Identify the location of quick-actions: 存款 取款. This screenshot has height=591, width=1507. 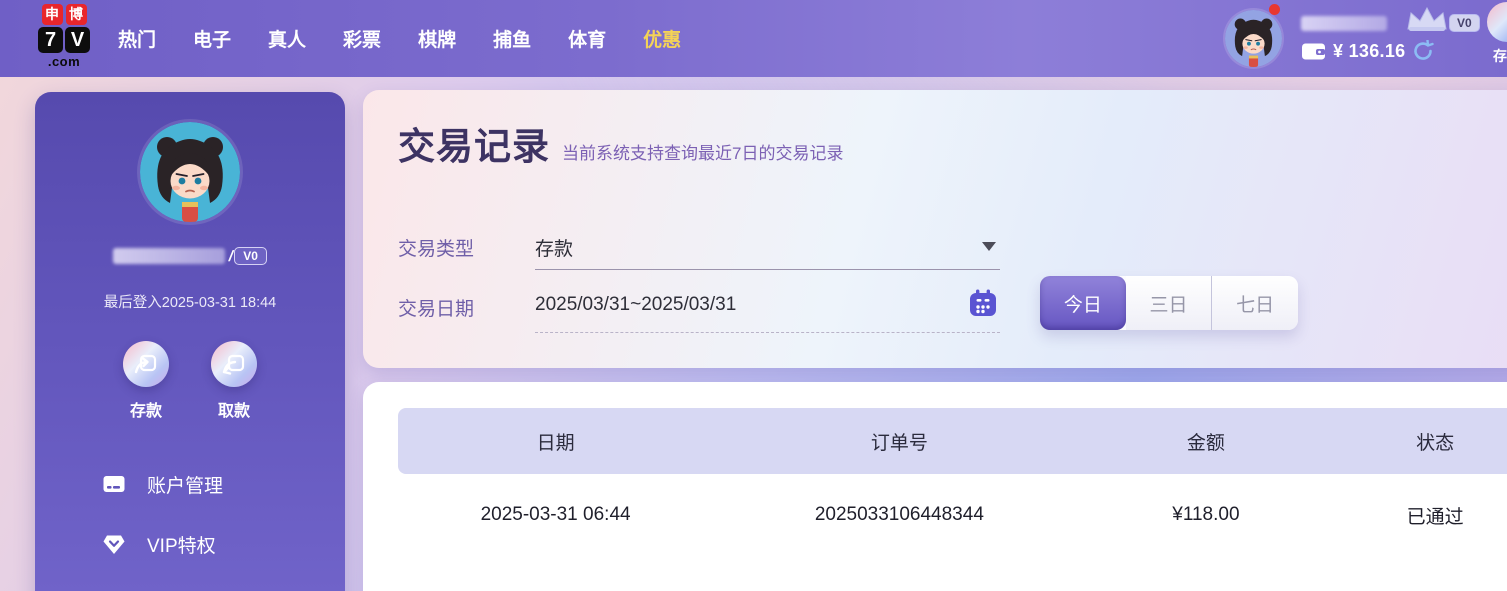
(190, 381).